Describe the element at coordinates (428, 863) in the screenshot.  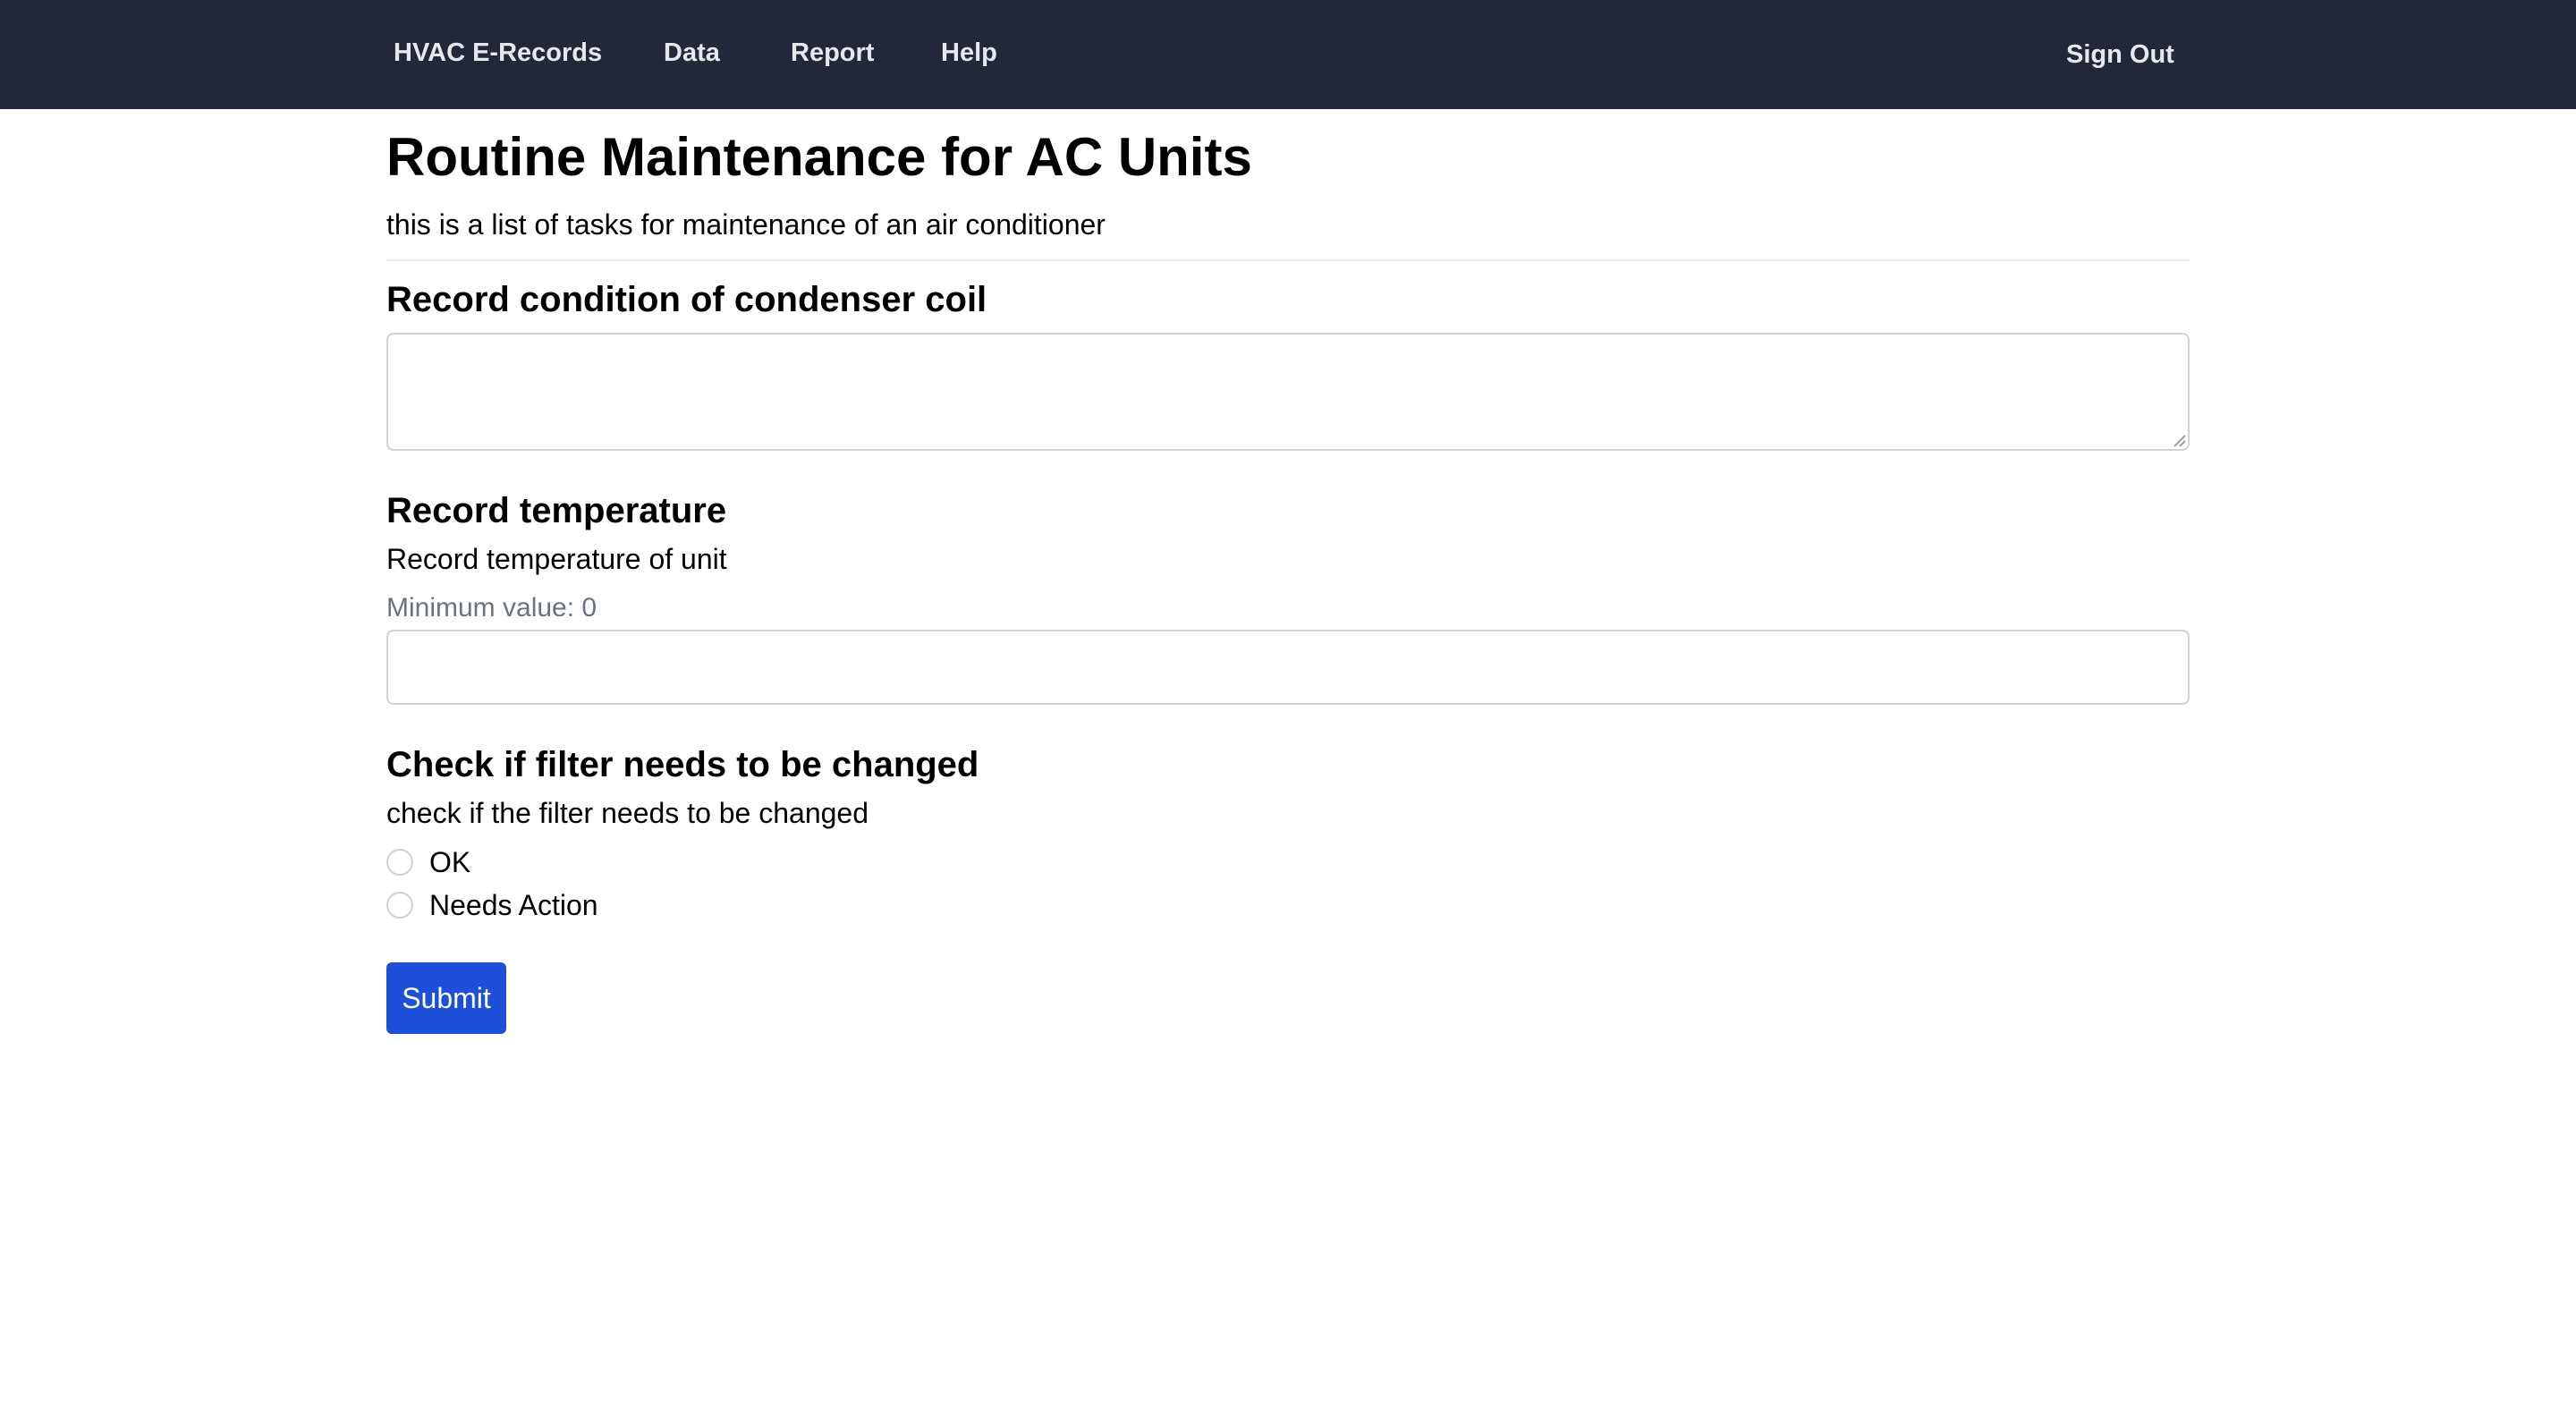
I see `radio-option-ok: OK` at that location.